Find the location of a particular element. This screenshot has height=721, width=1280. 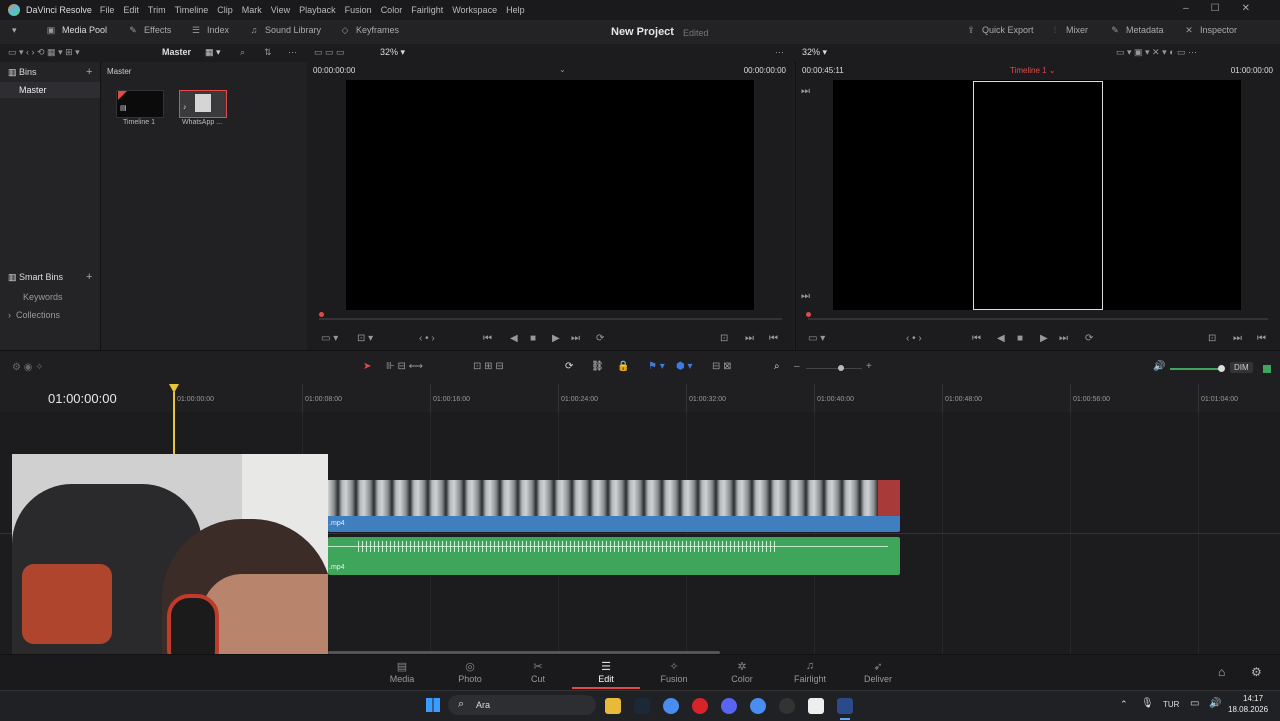

microphone-icon: 🎙 is located at coordinates (1147, 703).